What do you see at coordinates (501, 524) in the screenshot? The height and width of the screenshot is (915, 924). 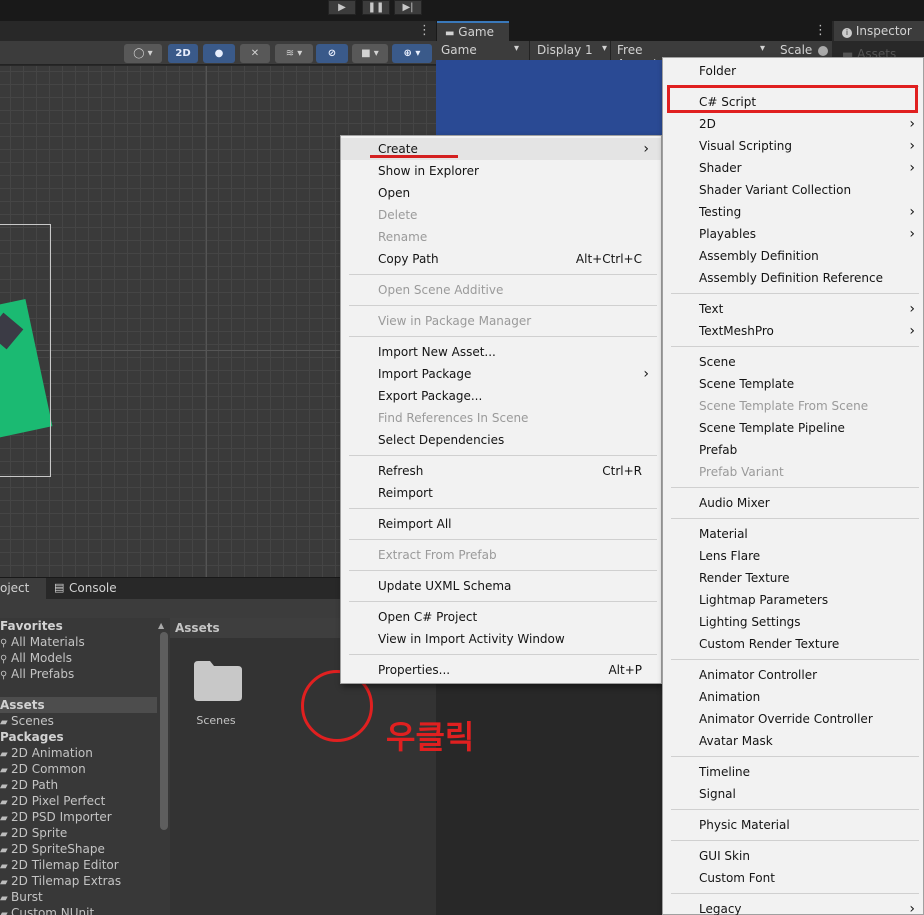 I see `menu-item-reimport-all: Reimport All` at bounding box center [501, 524].